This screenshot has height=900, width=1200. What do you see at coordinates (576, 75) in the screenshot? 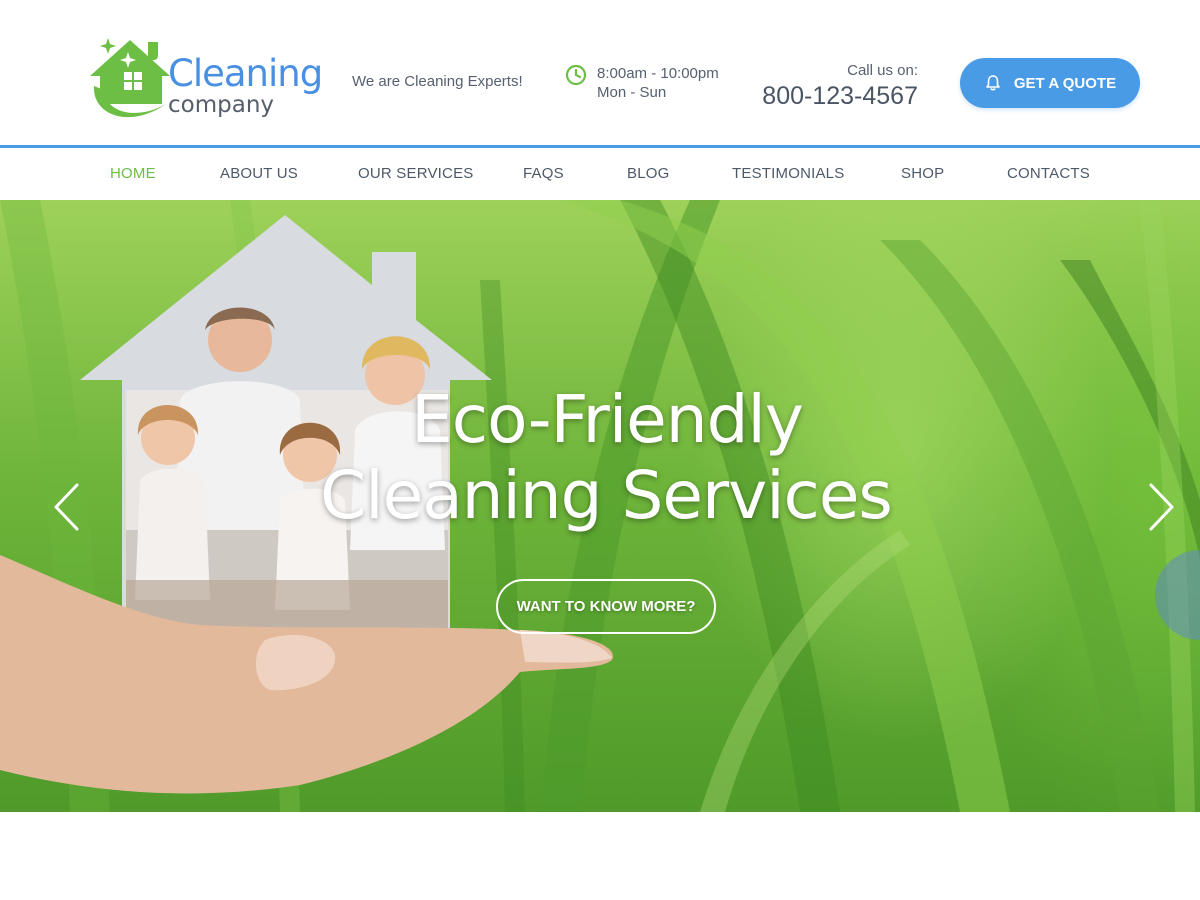
I see `clock-icon` at bounding box center [576, 75].